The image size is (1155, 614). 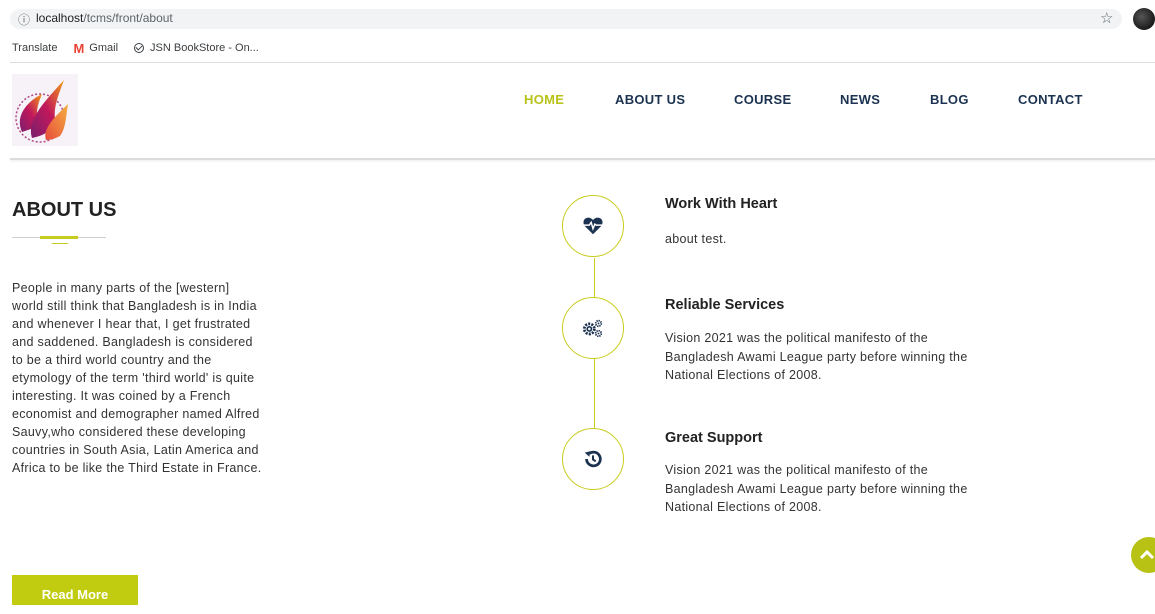 I want to click on heartbeat-icon, so click(x=593, y=226).